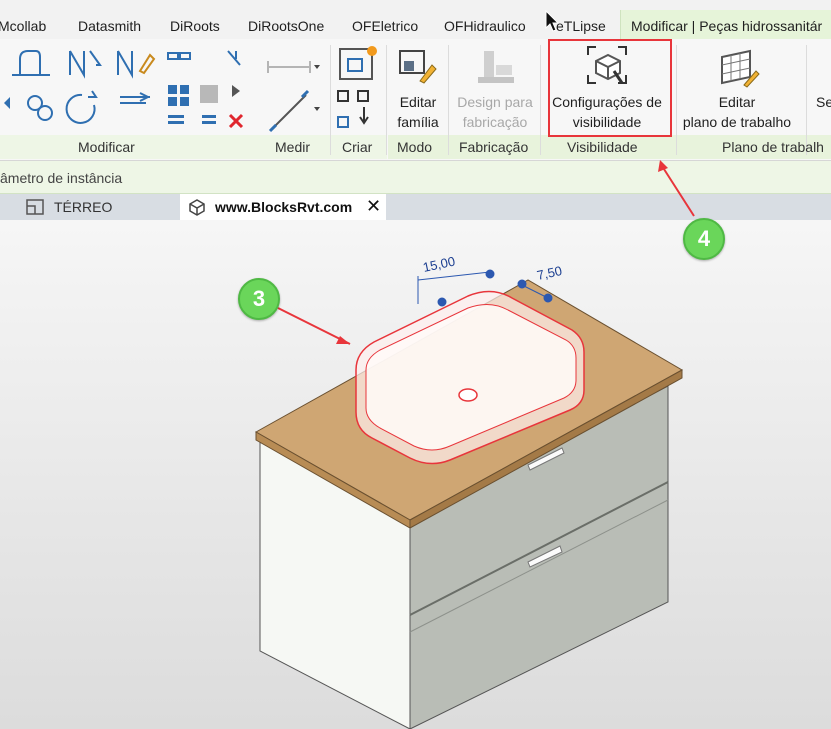 Image resolution: width=831 pixels, height=729 pixels. I want to click on dimension-text-depth: 7,50, so click(550, 273).